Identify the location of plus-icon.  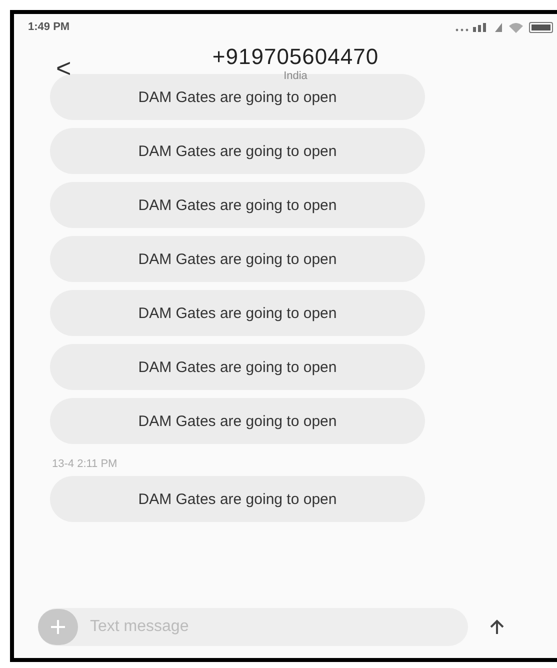
(58, 627).